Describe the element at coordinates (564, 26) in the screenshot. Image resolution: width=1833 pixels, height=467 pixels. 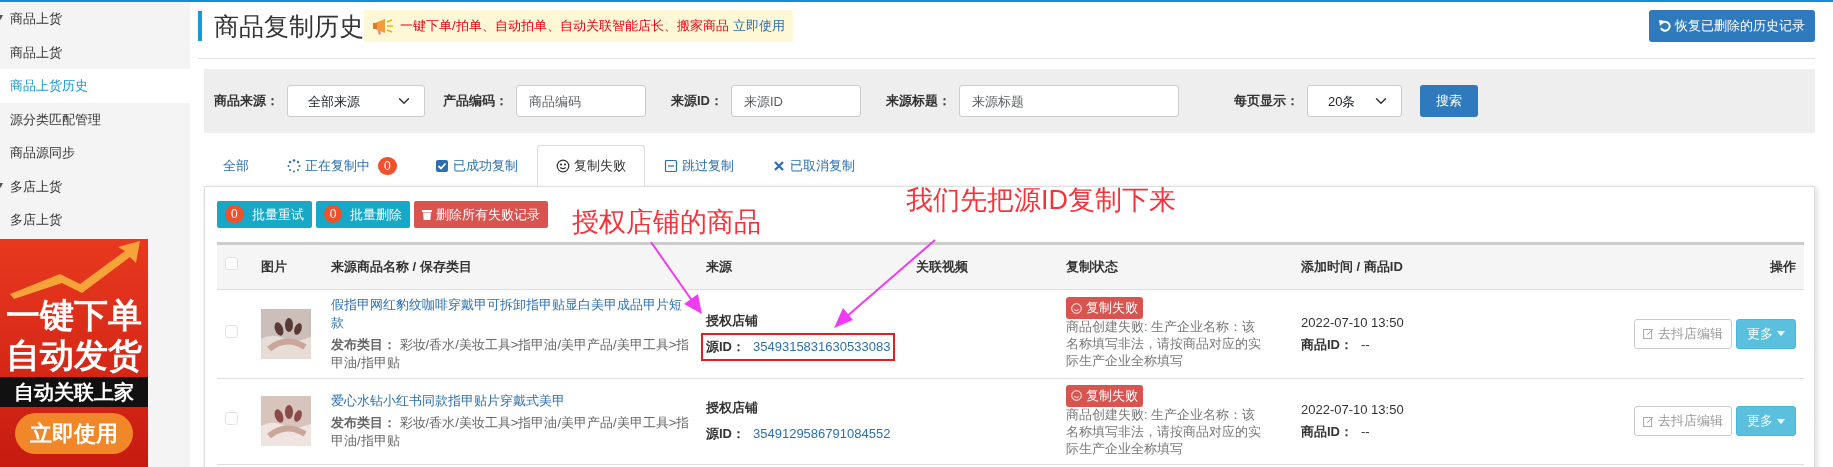
I see `promo-text: 一键下单/拍单、自动拍单、自动关联智能店长、搬家商品` at that location.